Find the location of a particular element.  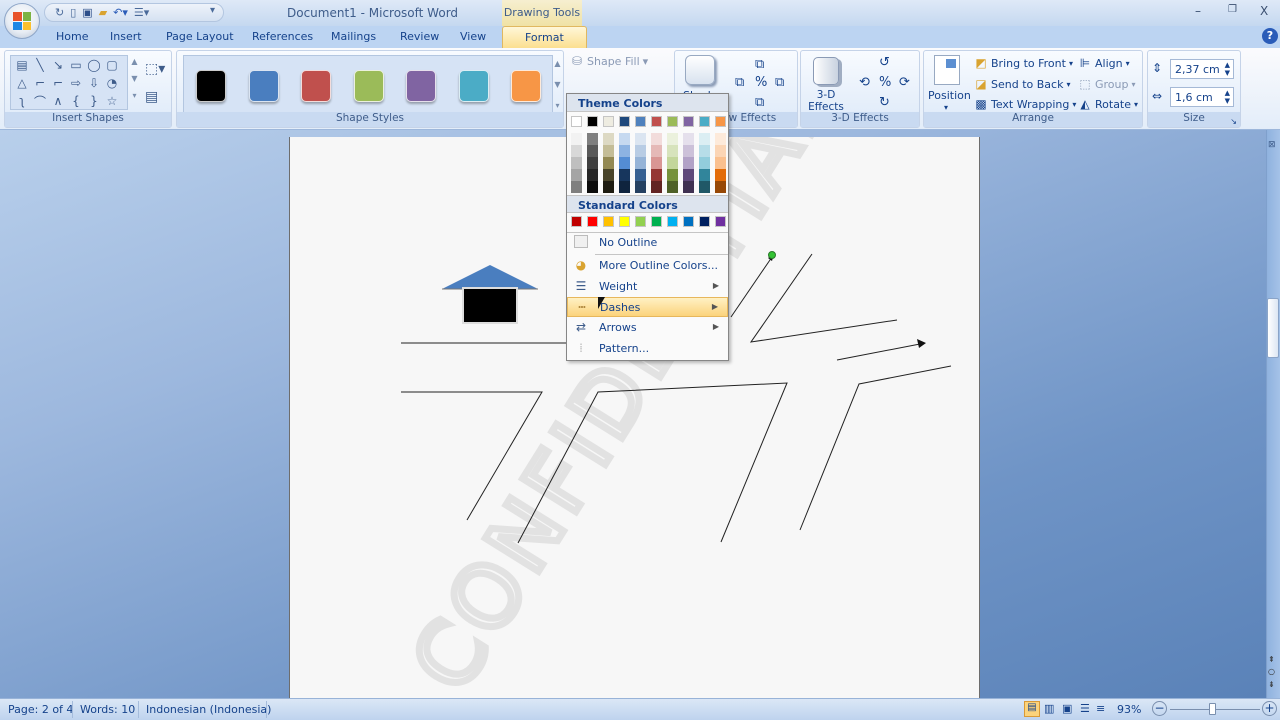

full-screen-reading-icon: ▥ is located at coordinates (1049, 708).